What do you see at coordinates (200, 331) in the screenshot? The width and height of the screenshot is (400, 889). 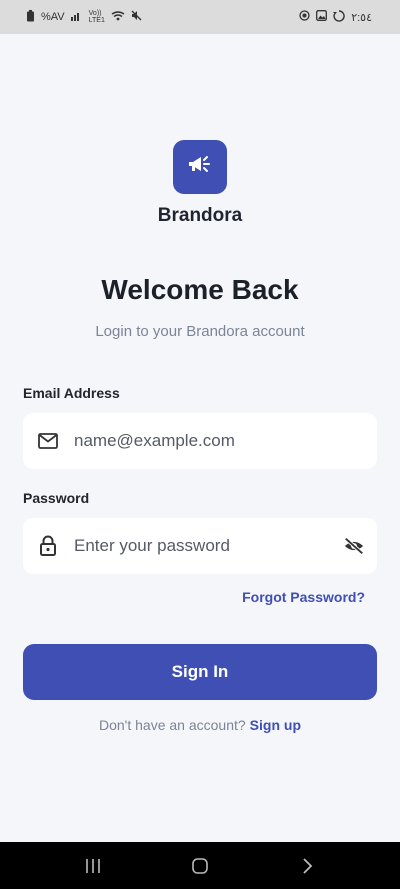 I see `page-subtitle: Login to your Brandora account` at bounding box center [200, 331].